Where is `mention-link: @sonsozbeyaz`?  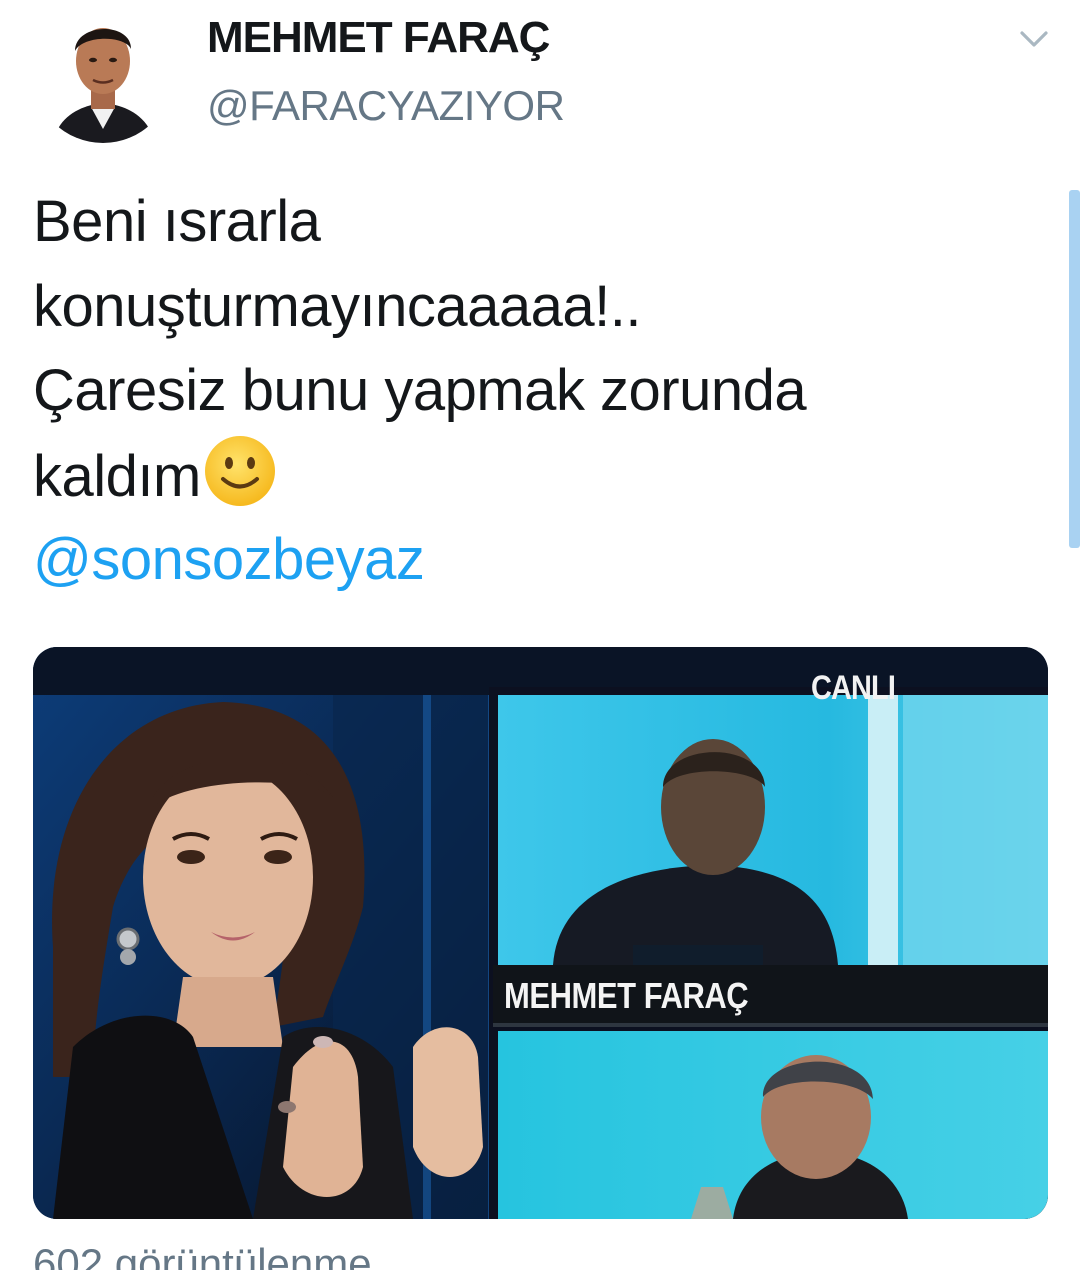 mention-link: @sonsozbeyaz is located at coordinates (229, 559).